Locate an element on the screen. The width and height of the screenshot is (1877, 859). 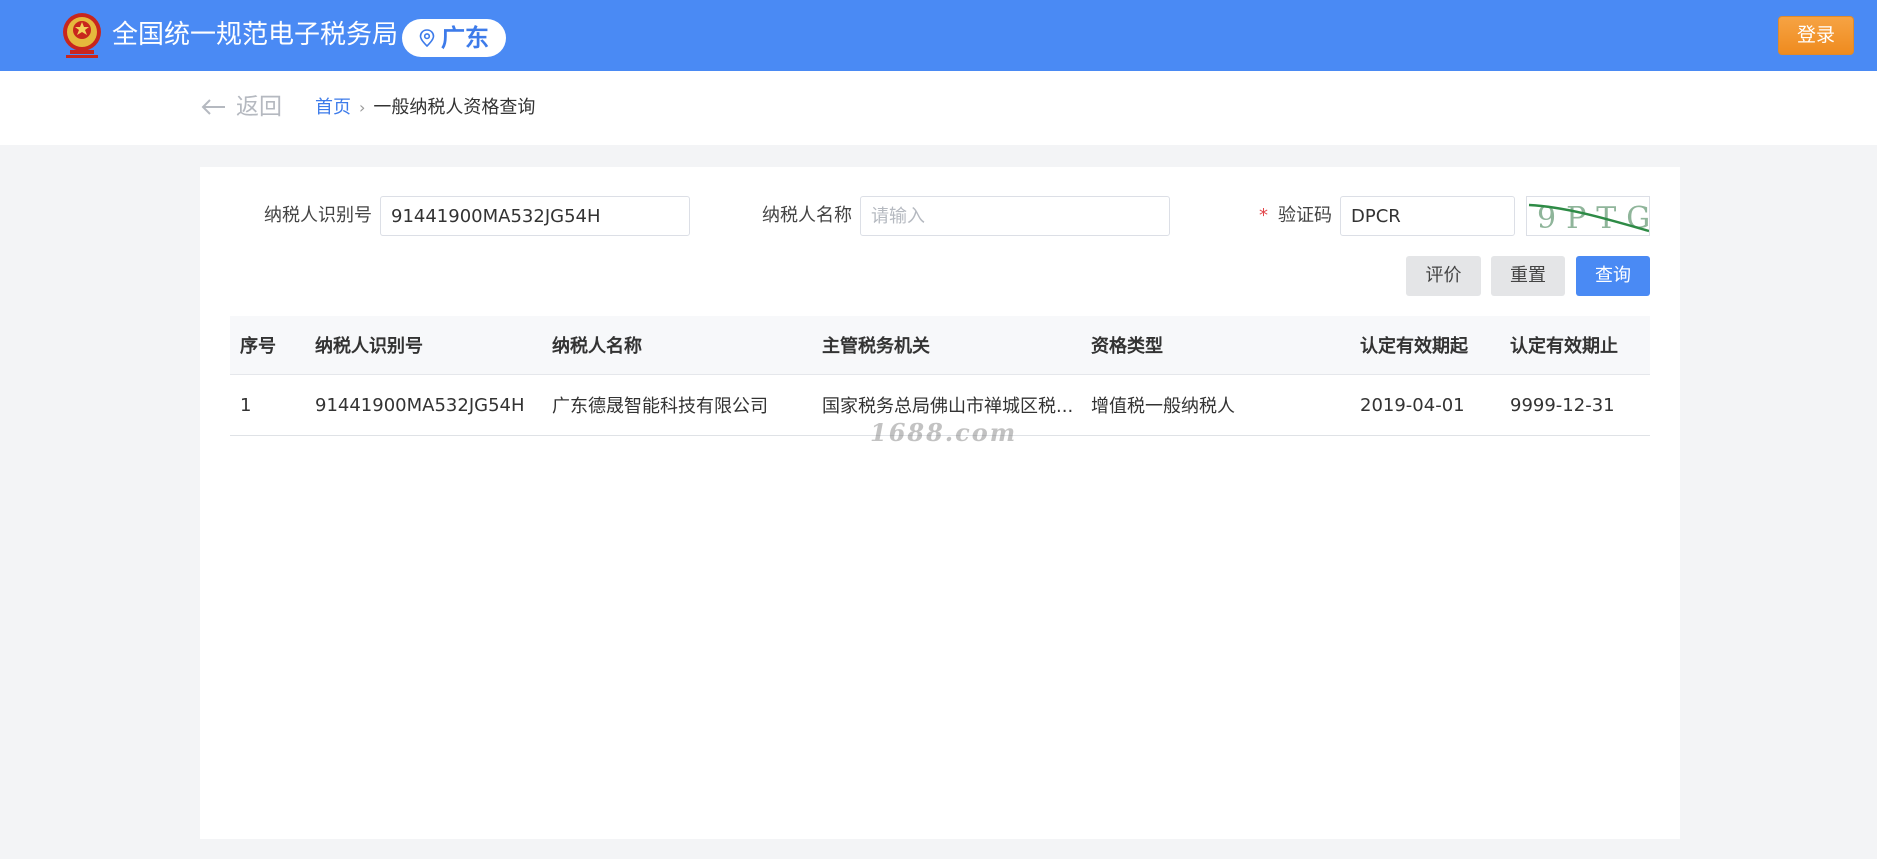
captcha-image: 9PTG is located at coordinates (1588, 216).